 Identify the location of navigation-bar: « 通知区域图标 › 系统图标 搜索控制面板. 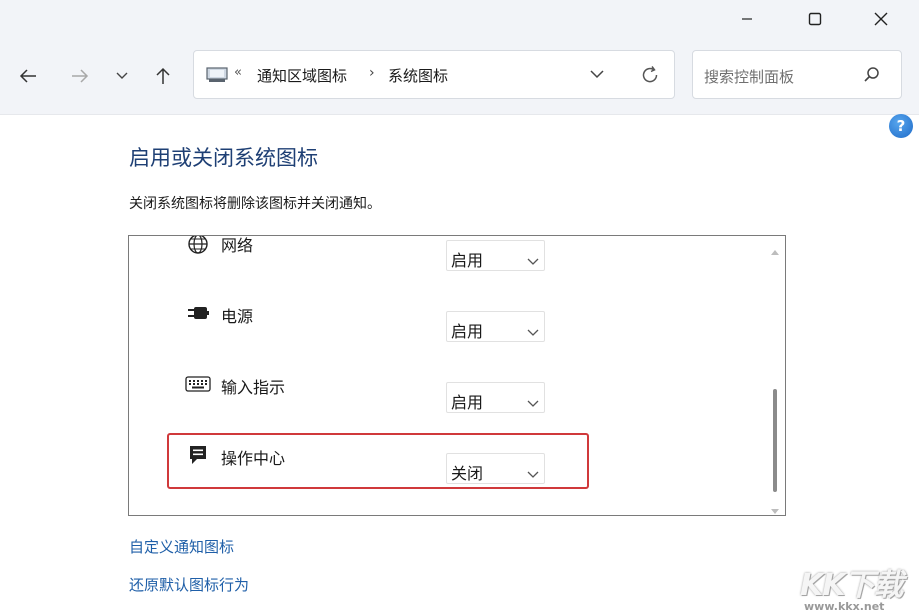
(459, 76).